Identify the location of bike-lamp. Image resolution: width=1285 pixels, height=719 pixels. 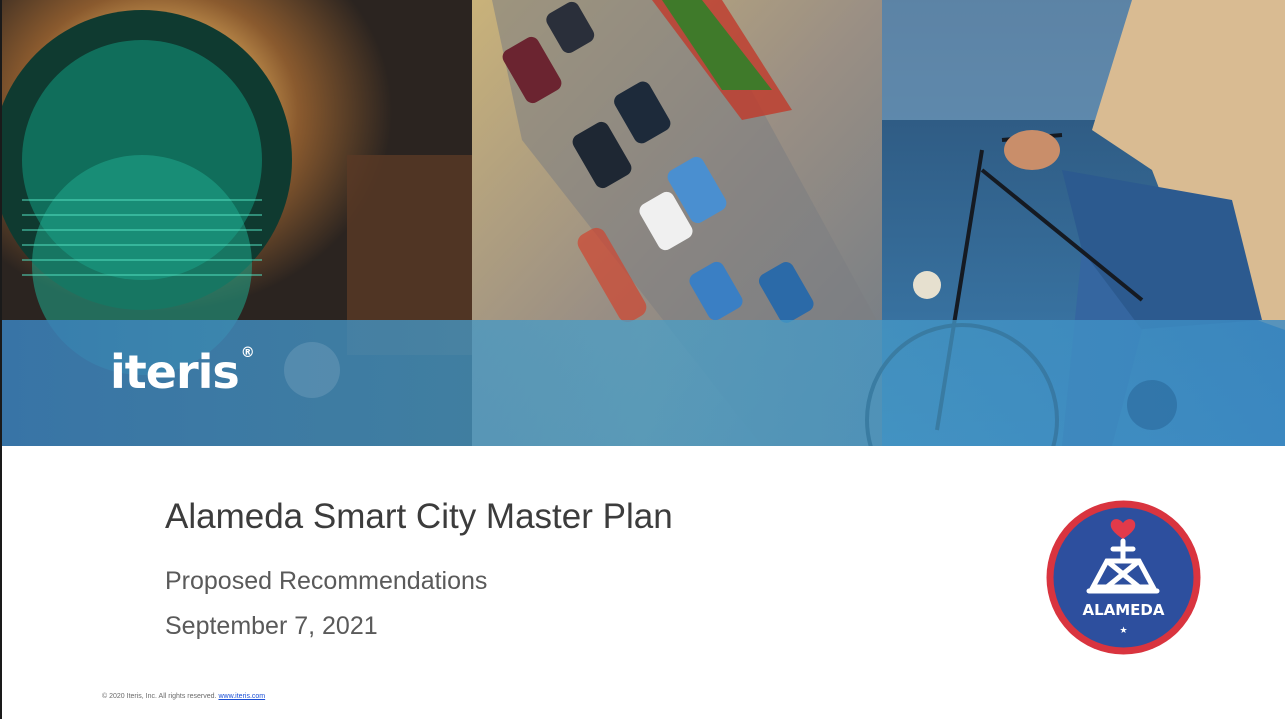
(927, 285).